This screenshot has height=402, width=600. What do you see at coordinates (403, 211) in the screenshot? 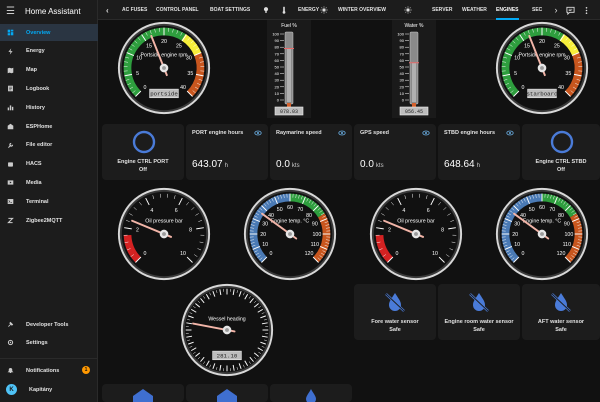
I see `gauge-tick-label: 4` at bounding box center [403, 211].